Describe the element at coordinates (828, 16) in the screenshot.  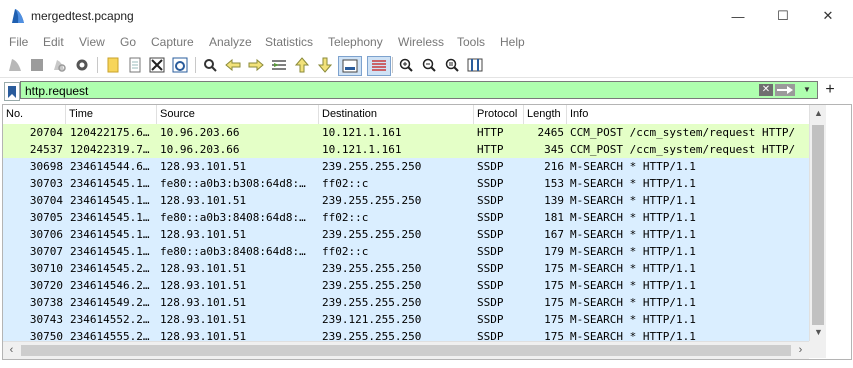
I see `close-button: ✕` at that location.